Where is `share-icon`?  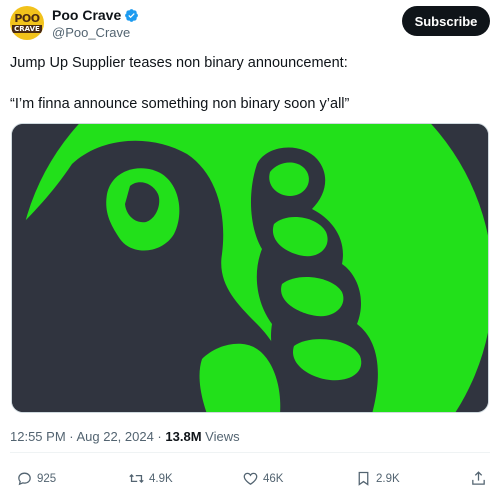
share-icon is located at coordinates (478, 478).